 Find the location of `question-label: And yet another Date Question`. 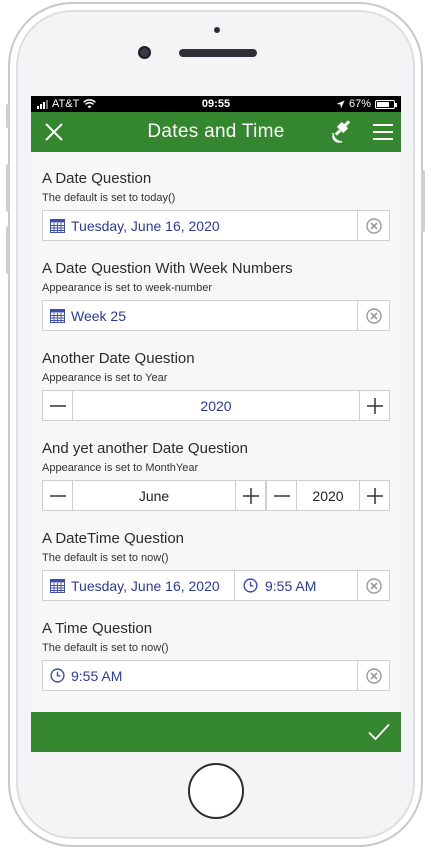

question-label: And yet another Date Question is located at coordinates (145, 448).